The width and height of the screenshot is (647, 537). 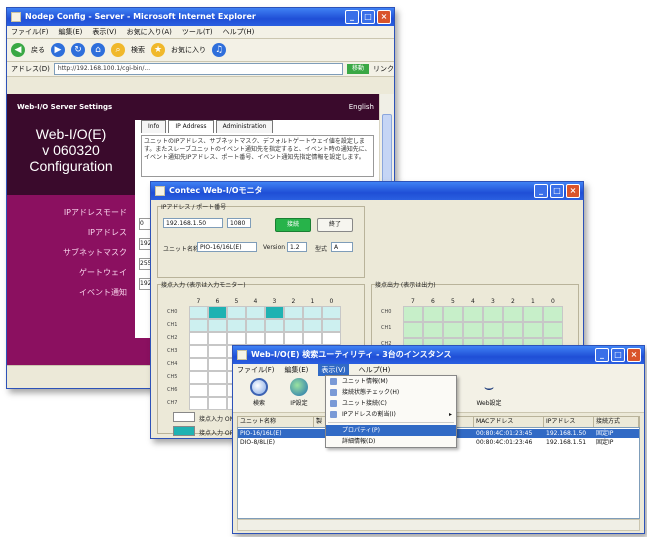 What do you see at coordinates (191, 126) in the screenshot?
I see `tab-ip-address: IP Address` at bounding box center [191, 126].